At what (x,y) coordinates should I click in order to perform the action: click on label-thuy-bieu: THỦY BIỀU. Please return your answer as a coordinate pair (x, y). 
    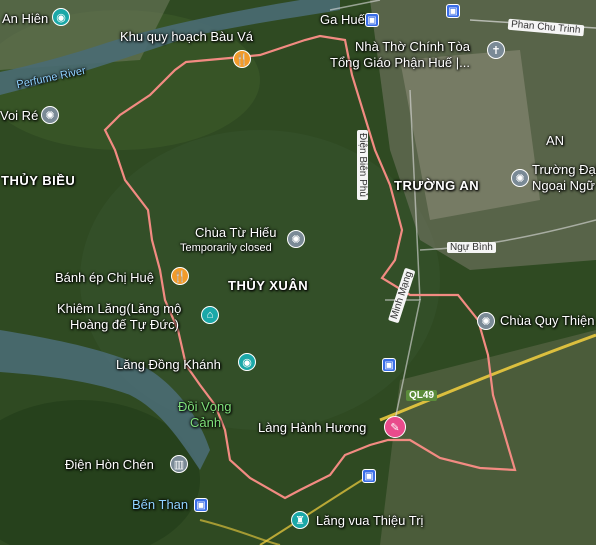
    Looking at the image, I should click on (38, 180).